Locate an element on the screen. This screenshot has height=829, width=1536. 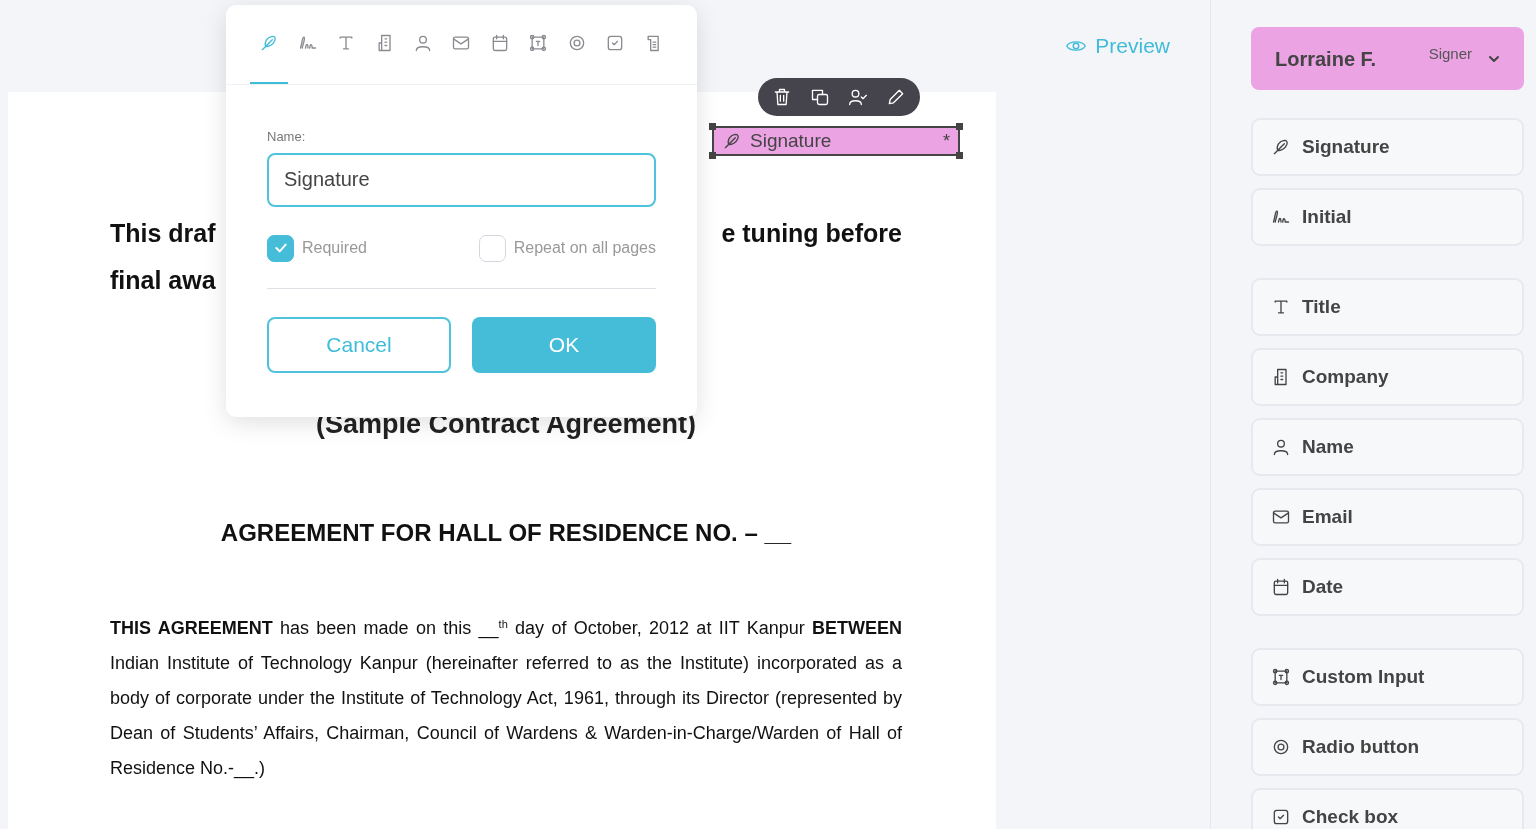
field-type-item: Title is located at coordinates (1387, 307).